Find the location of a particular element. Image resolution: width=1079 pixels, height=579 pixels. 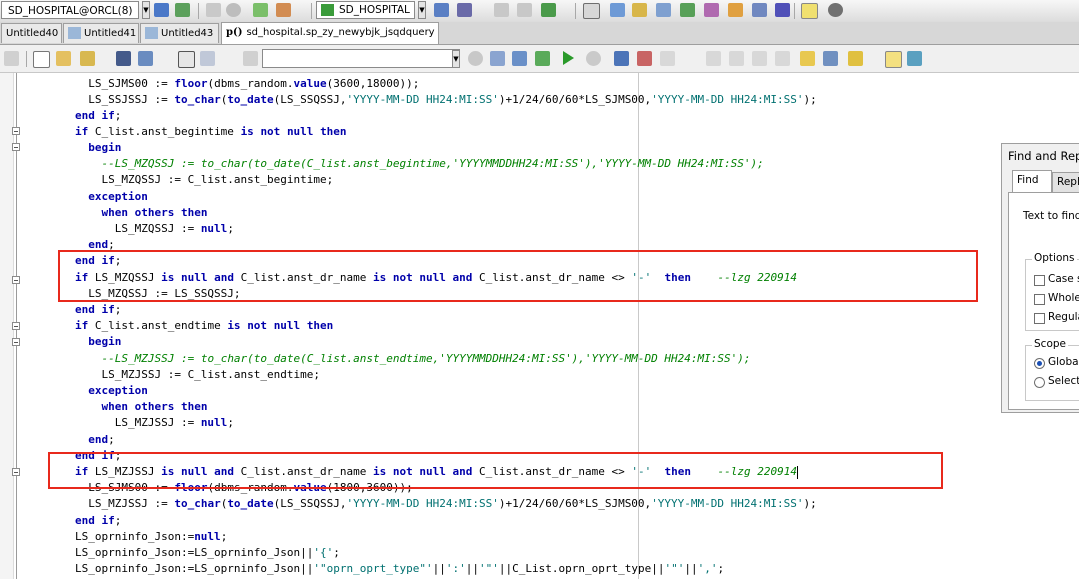

open-icon is located at coordinates (63, 58).